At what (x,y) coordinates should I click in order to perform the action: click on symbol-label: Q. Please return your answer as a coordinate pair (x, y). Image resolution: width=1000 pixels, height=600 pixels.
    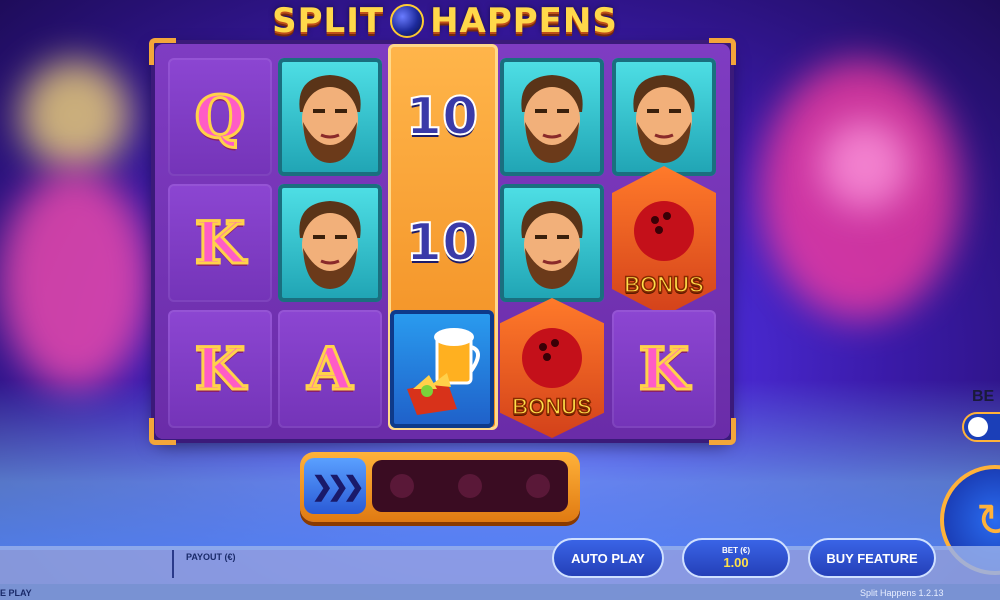
    Looking at the image, I should click on (220, 117).